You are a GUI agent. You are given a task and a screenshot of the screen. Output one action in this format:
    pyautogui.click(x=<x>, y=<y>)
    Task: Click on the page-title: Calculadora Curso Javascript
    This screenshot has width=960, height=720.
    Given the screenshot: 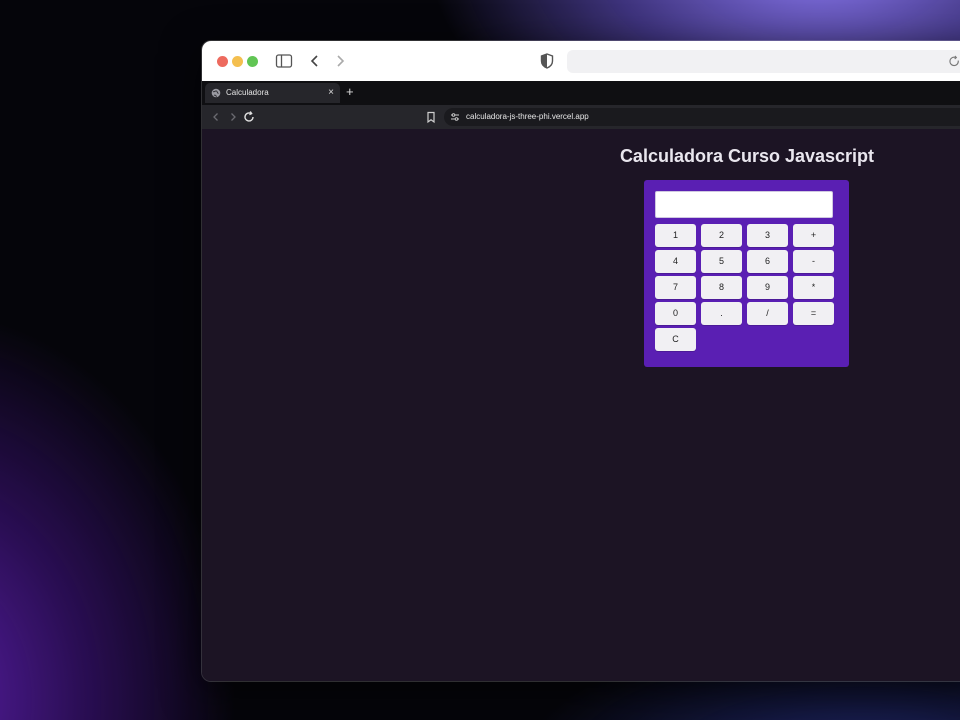 What is the action you would take?
    pyautogui.click(x=747, y=156)
    